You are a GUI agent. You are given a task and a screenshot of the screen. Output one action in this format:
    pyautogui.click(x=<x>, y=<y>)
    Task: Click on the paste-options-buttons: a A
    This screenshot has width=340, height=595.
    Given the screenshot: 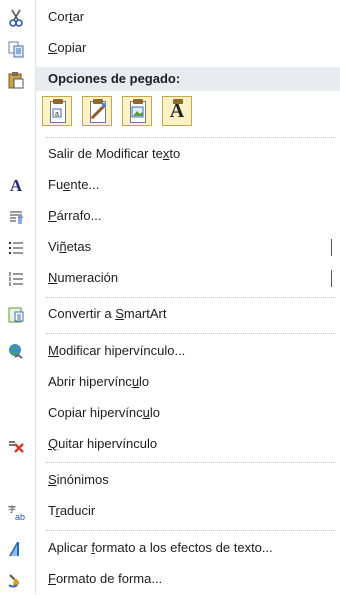 What is the action you would take?
    pyautogui.click(x=117, y=111)
    